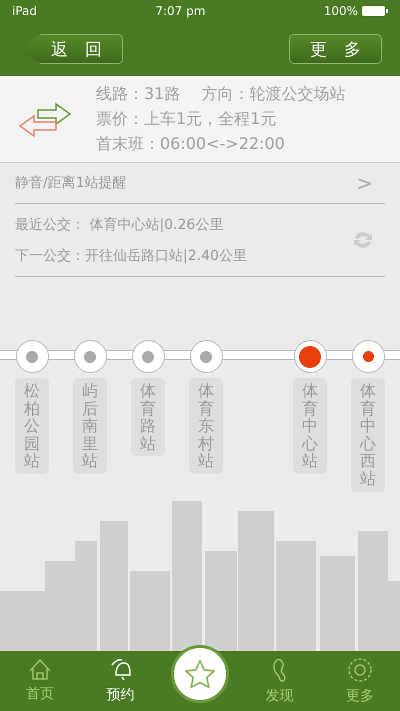 This screenshot has height=711, width=400. Describe the element at coordinates (40, 681) in the screenshot. I see `tab-button: 首页` at that location.